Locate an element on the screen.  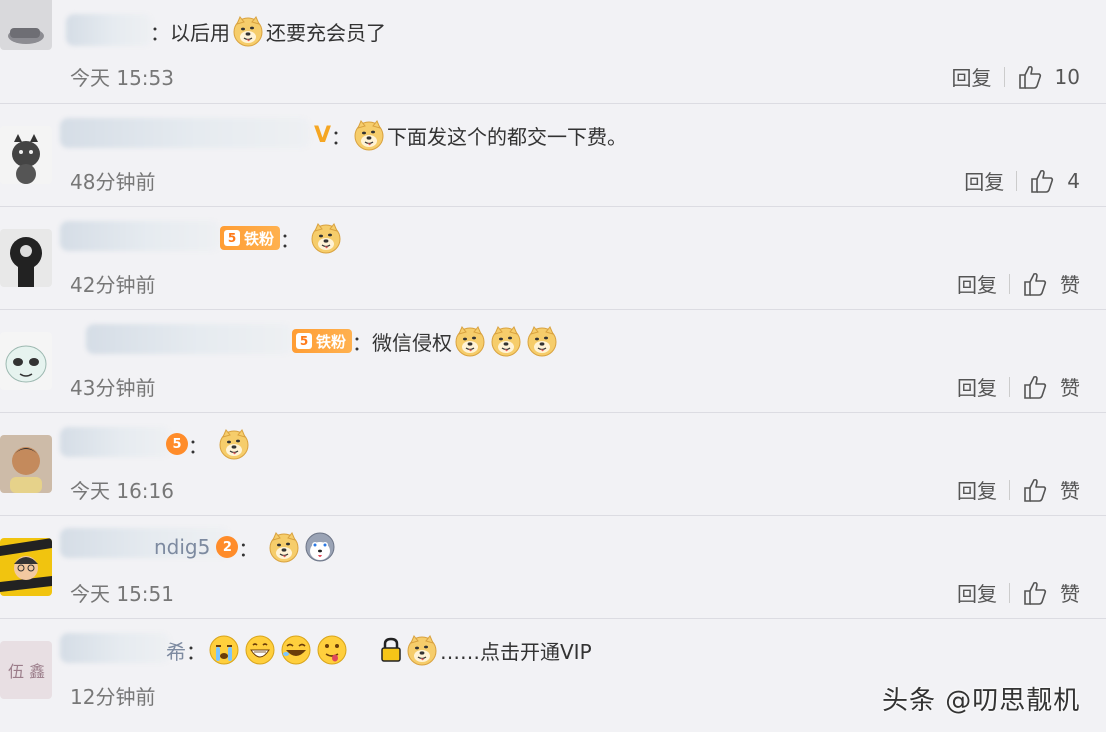
tongue-emoji-icon is located at coordinates (332, 650).